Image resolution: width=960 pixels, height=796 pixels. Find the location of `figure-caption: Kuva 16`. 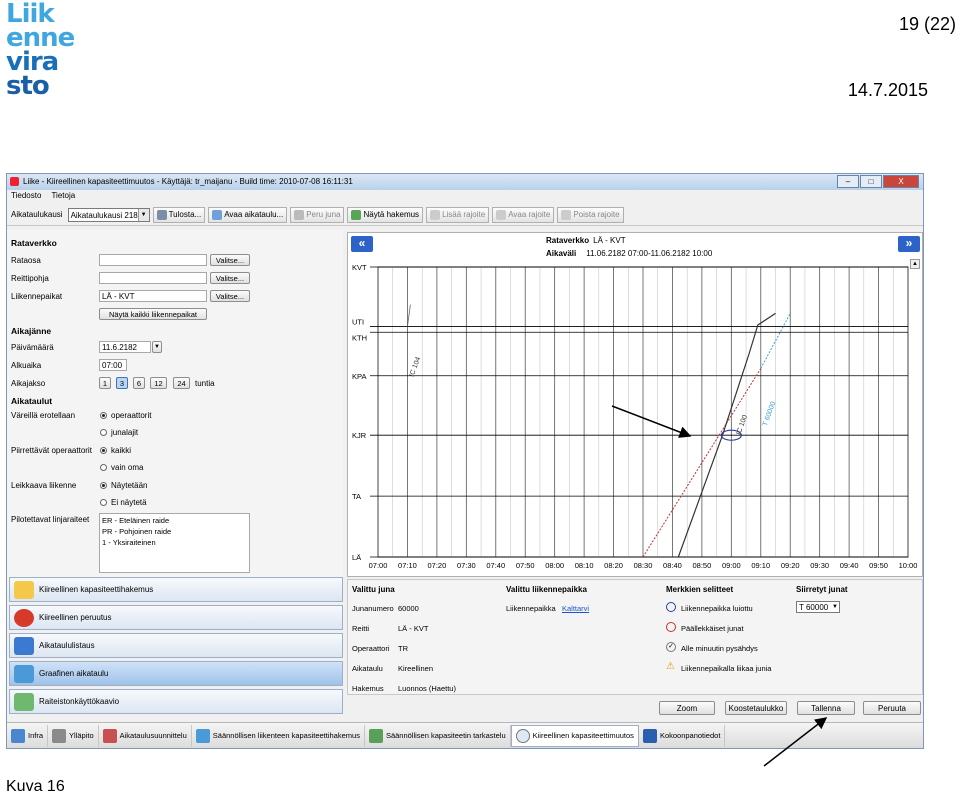

figure-caption: Kuva 16 is located at coordinates (35, 786).